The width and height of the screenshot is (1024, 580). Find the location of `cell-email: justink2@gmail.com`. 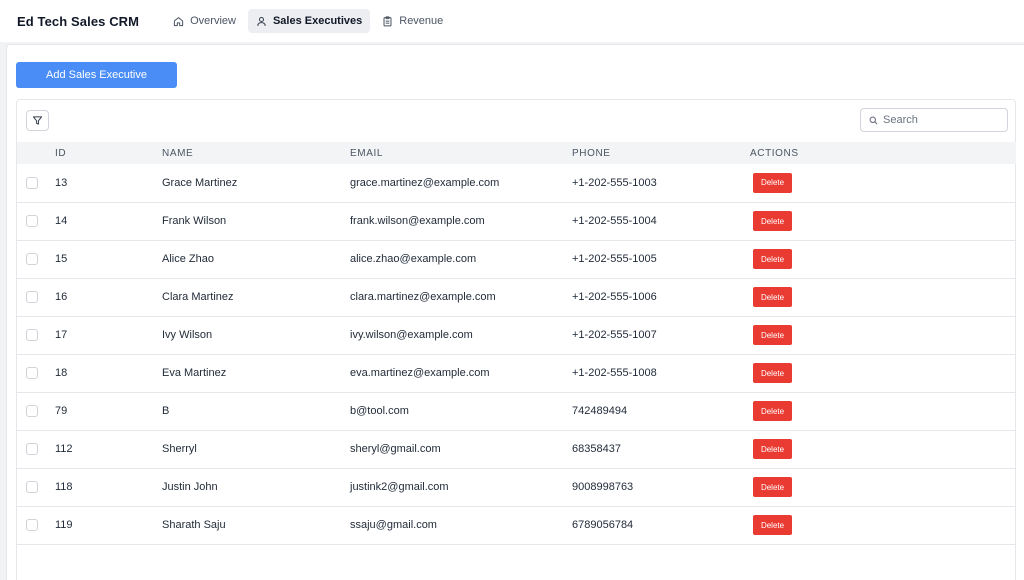

cell-email: justink2@gmail.com is located at coordinates (399, 487).